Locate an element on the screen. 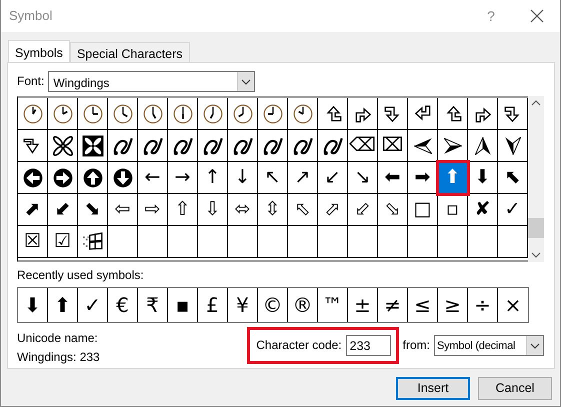 The image size is (561, 407). boxed-petal-icon is located at coordinates (93, 145).